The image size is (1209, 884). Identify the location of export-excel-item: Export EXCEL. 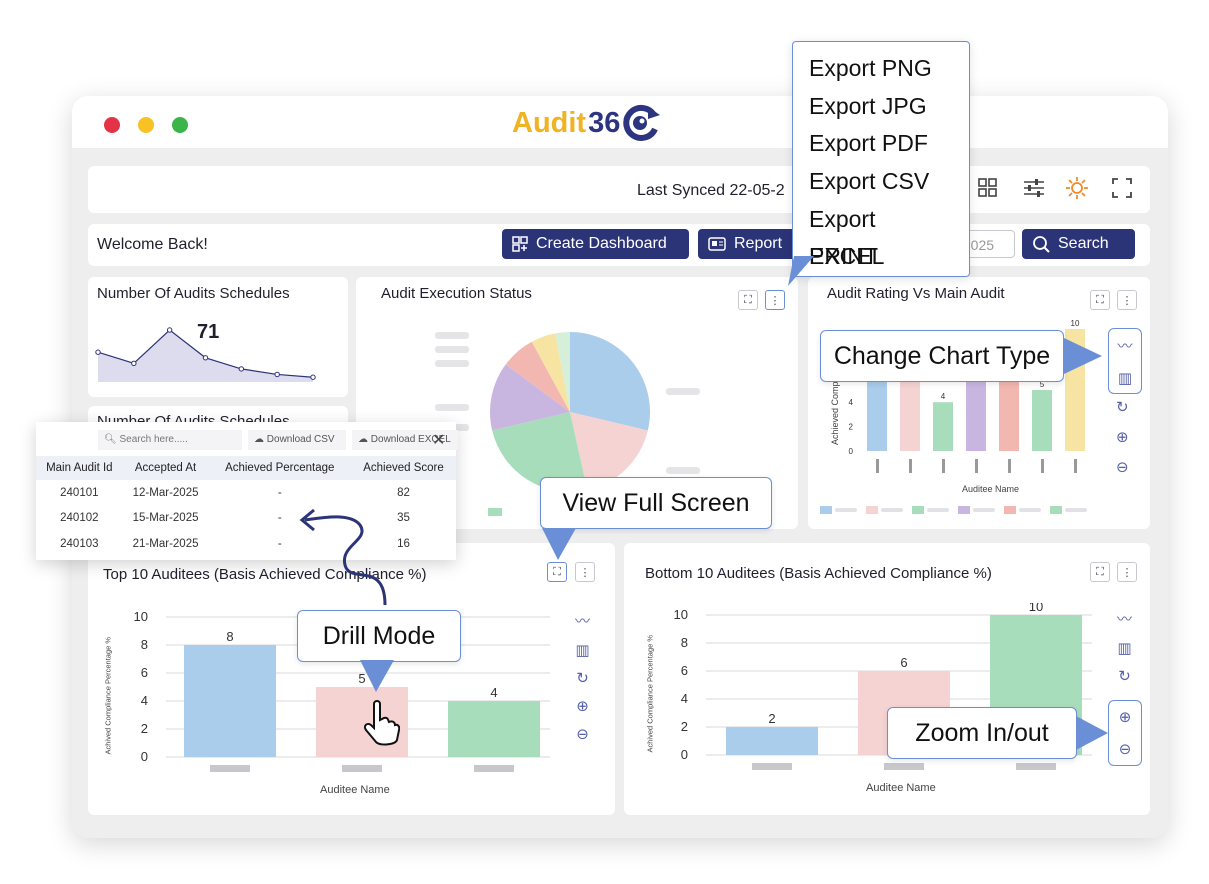
(881, 235).